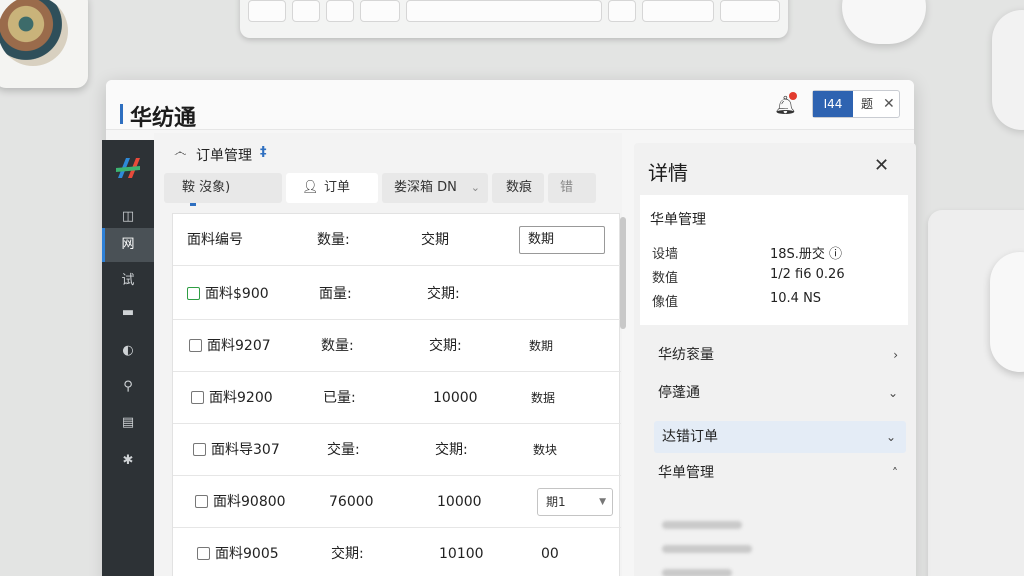 The height and width of the screenshot is (576, 1024). I want to click on row-qty: 交量:, so click(343, 450).